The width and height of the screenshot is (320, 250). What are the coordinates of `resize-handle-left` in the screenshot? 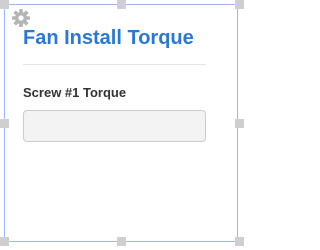 It's located at (4, 123).